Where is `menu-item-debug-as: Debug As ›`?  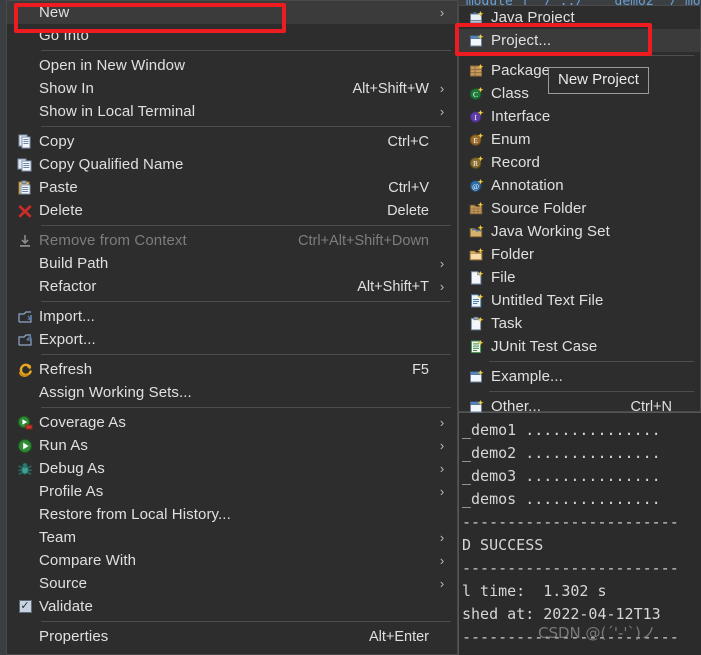 menu-item-debug-as: Debug As › is located at coordinates (232, 468).